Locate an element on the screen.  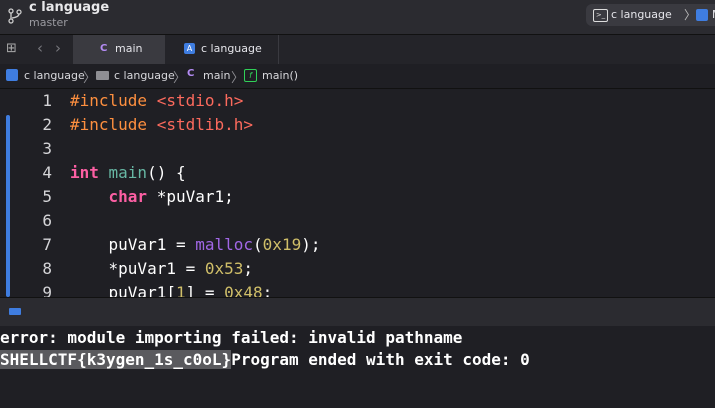
code-token: puVar1 = is located at coordinates (133, 244).